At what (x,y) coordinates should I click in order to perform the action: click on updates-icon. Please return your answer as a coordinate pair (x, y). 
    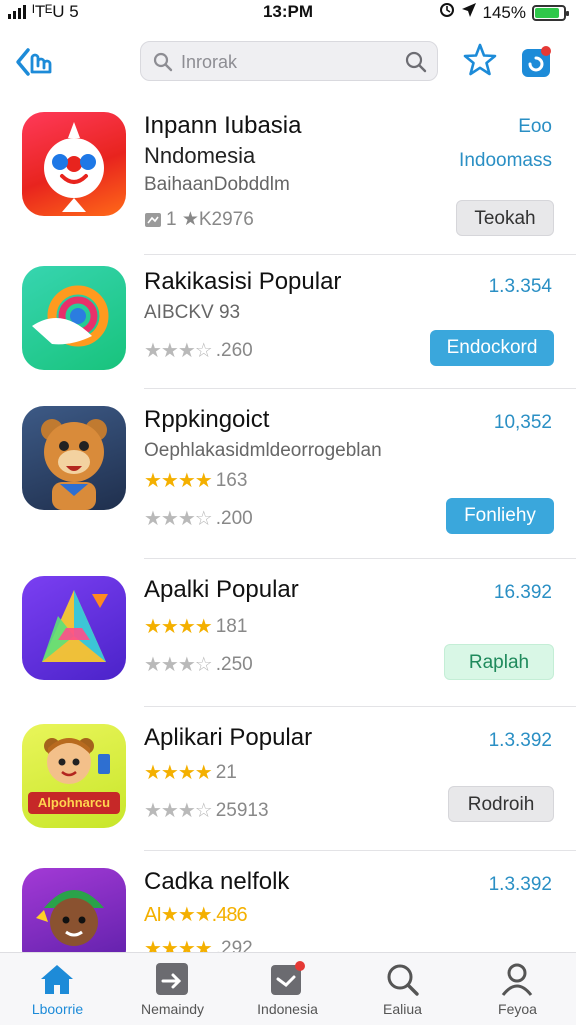
    Looking at the image, I should click on (172, 979).